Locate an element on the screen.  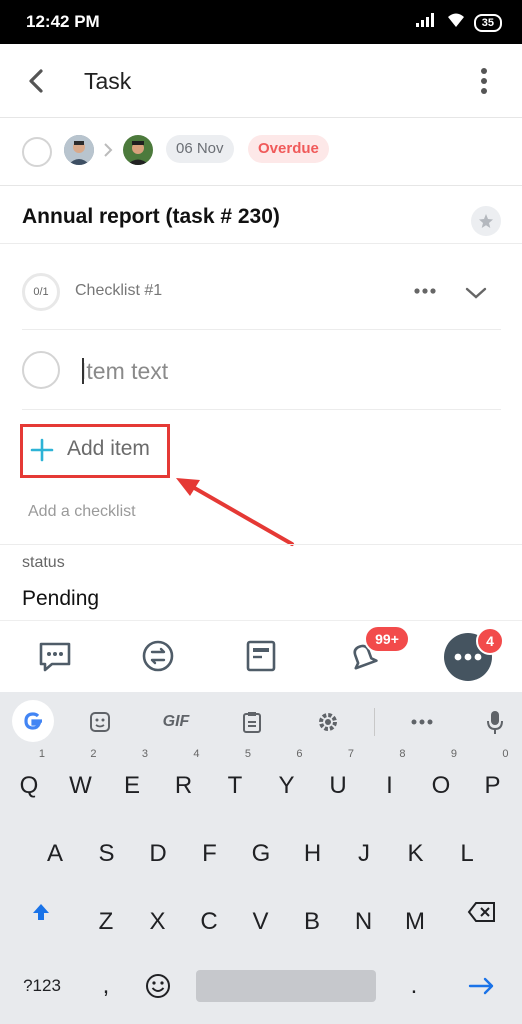
key-letter: P is located at coordinates (492, 785).